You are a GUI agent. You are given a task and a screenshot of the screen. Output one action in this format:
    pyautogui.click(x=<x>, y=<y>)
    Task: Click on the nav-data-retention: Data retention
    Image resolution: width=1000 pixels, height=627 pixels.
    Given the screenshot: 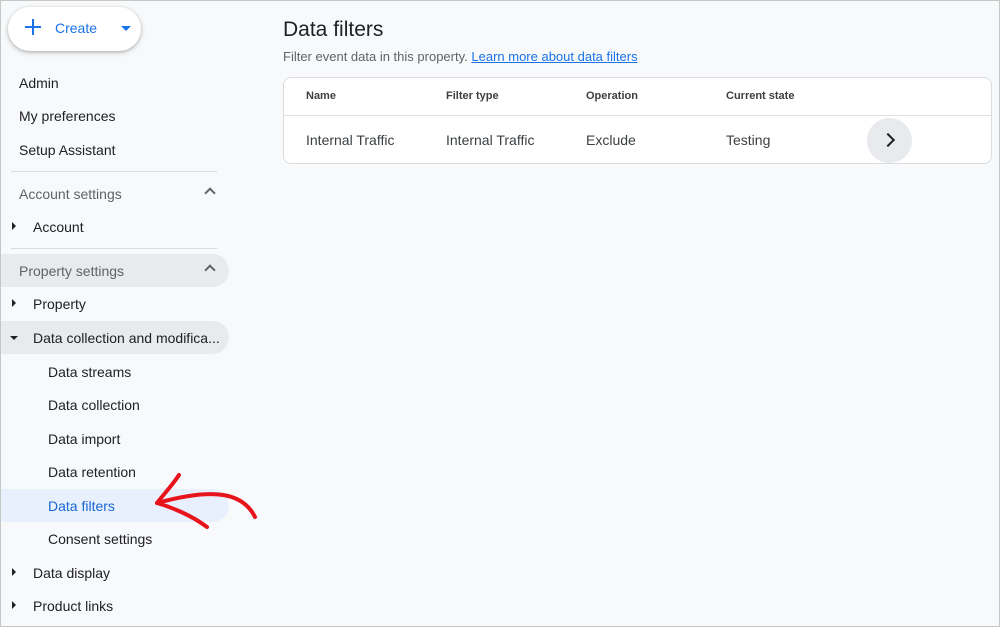 What is the action you would take?
    pyautogui.click(x=68, y=471)
    